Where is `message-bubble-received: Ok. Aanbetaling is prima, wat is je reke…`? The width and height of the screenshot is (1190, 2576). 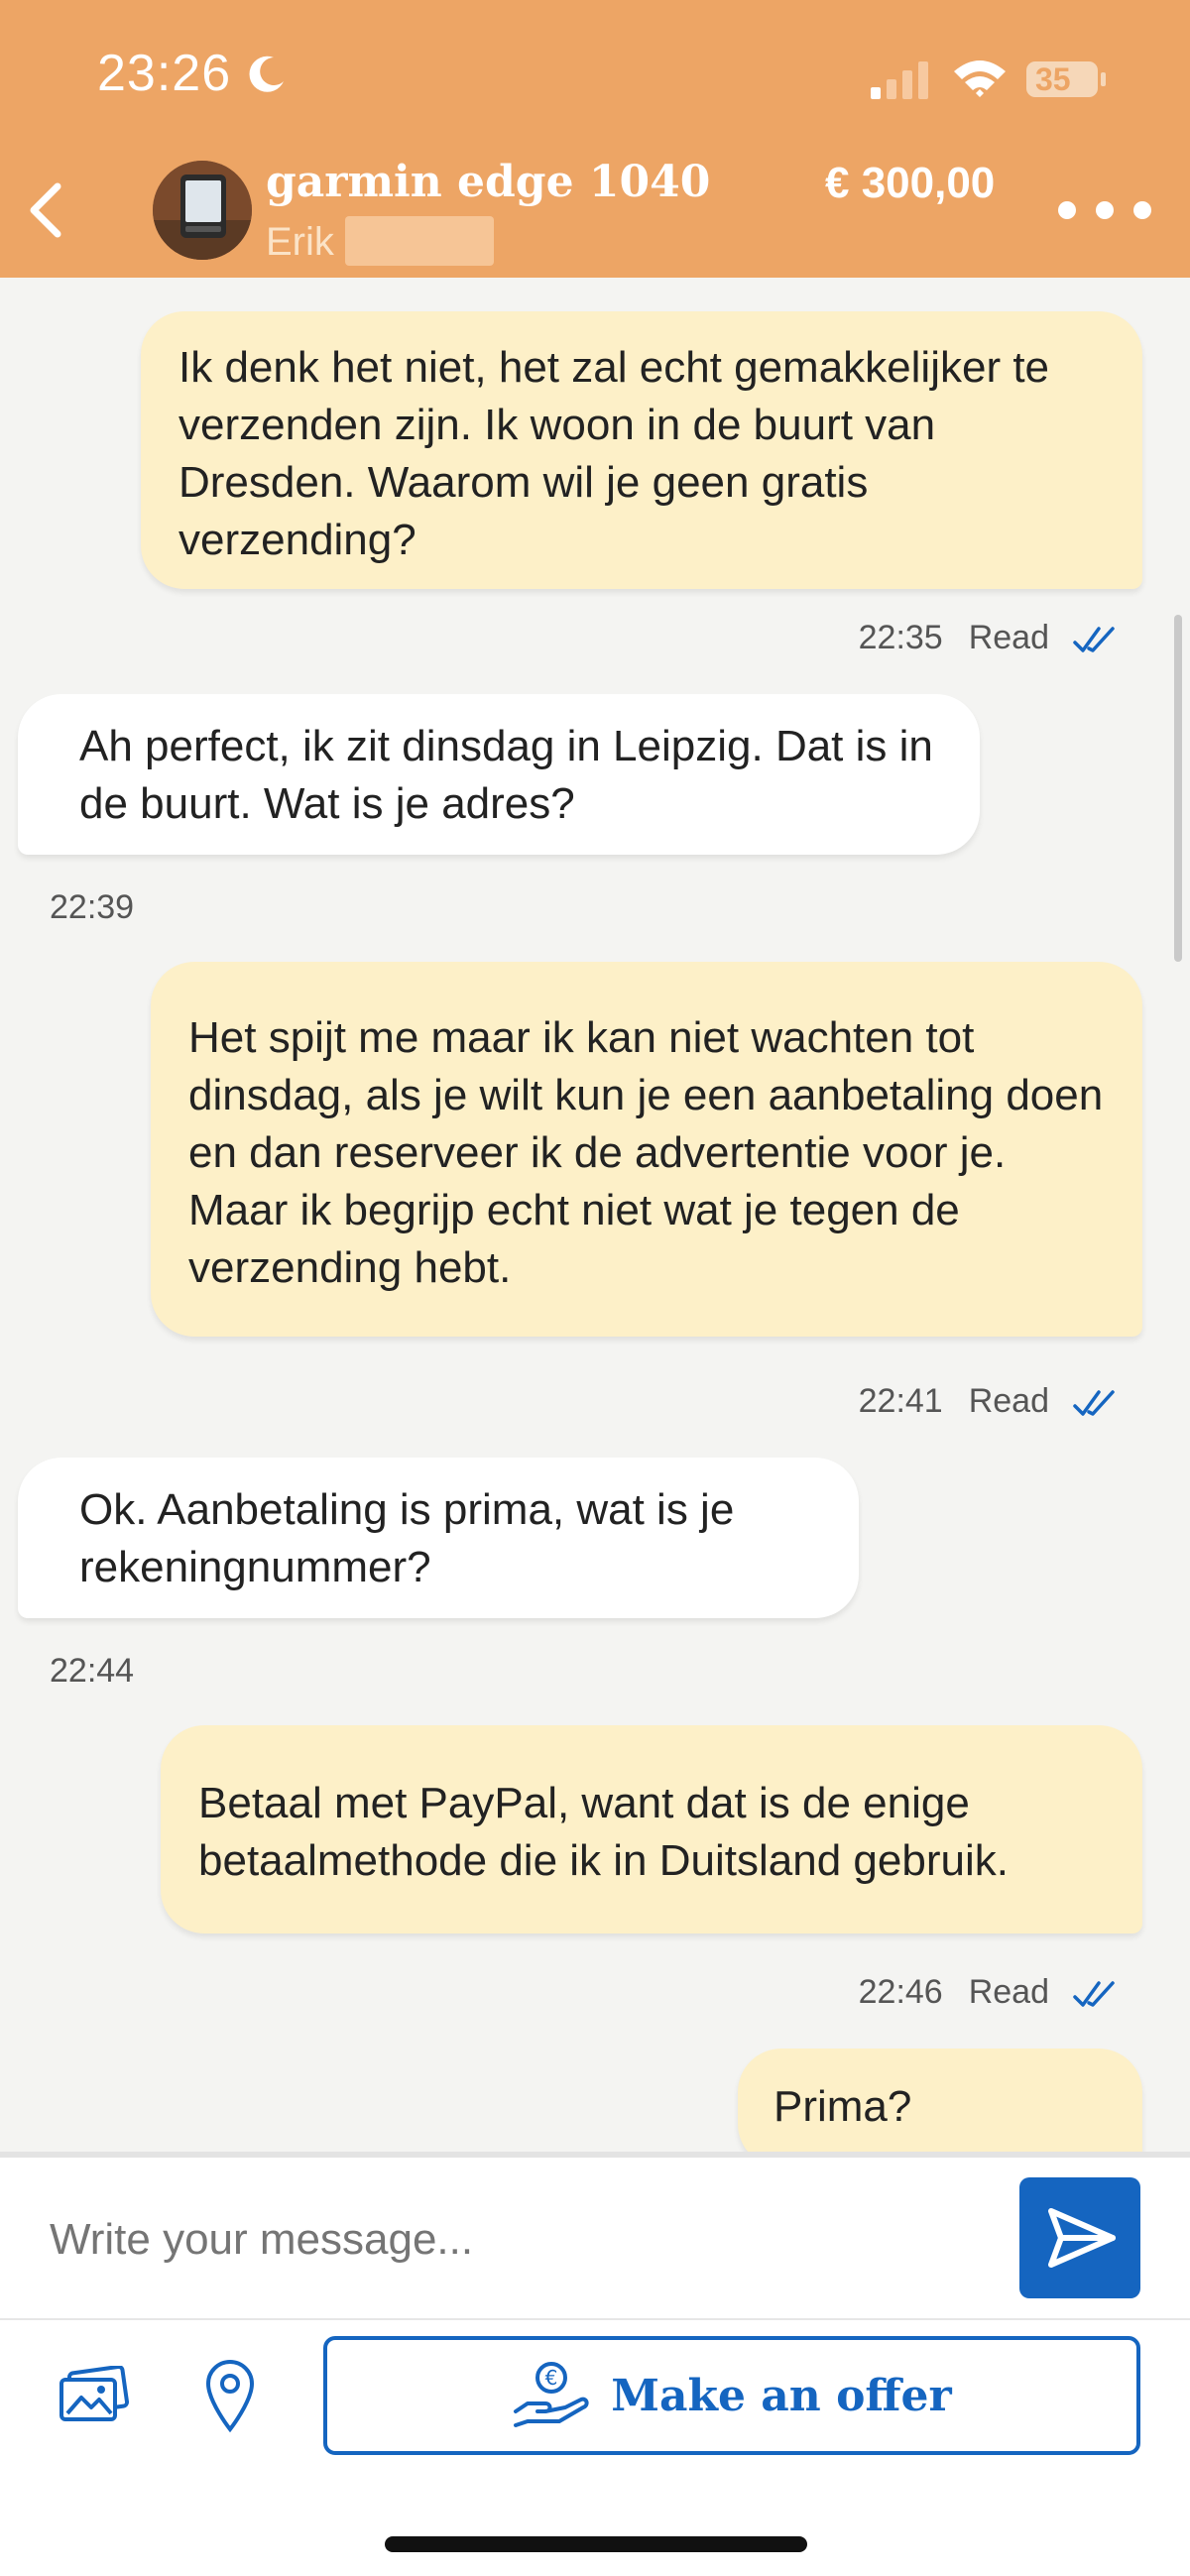 message-bubble-received: Ok. Aanbetaling is prima, wat is je reke… is located at coordinates (438, 1538).